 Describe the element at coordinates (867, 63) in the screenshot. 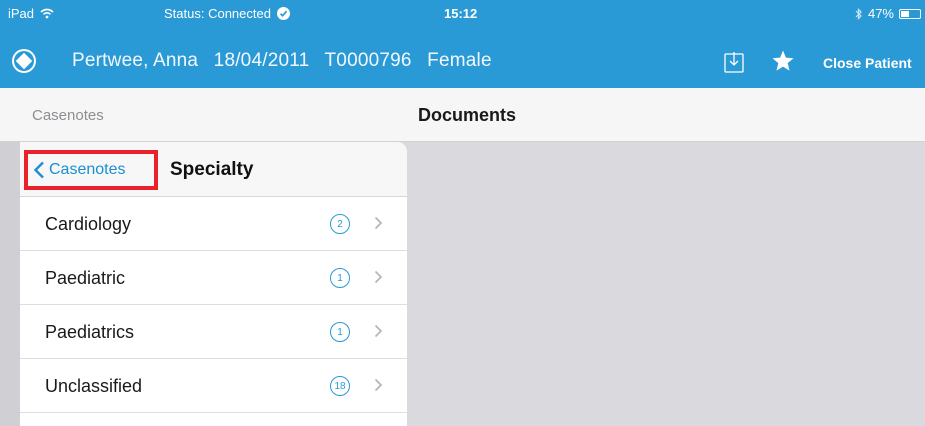

I see `close-patient-button: Close Patient` at that location.